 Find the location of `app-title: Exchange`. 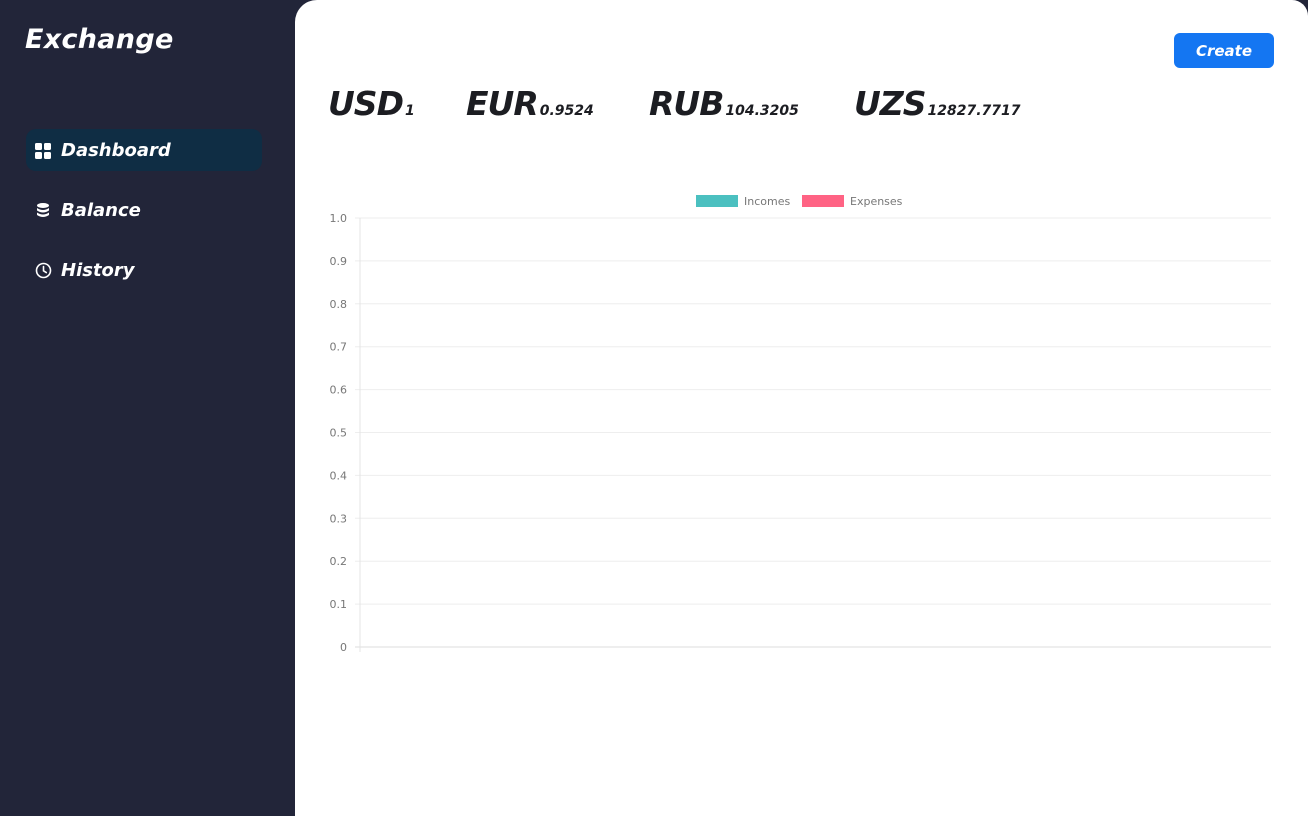

app-title: Exchange is located at coordinates (99, 39).